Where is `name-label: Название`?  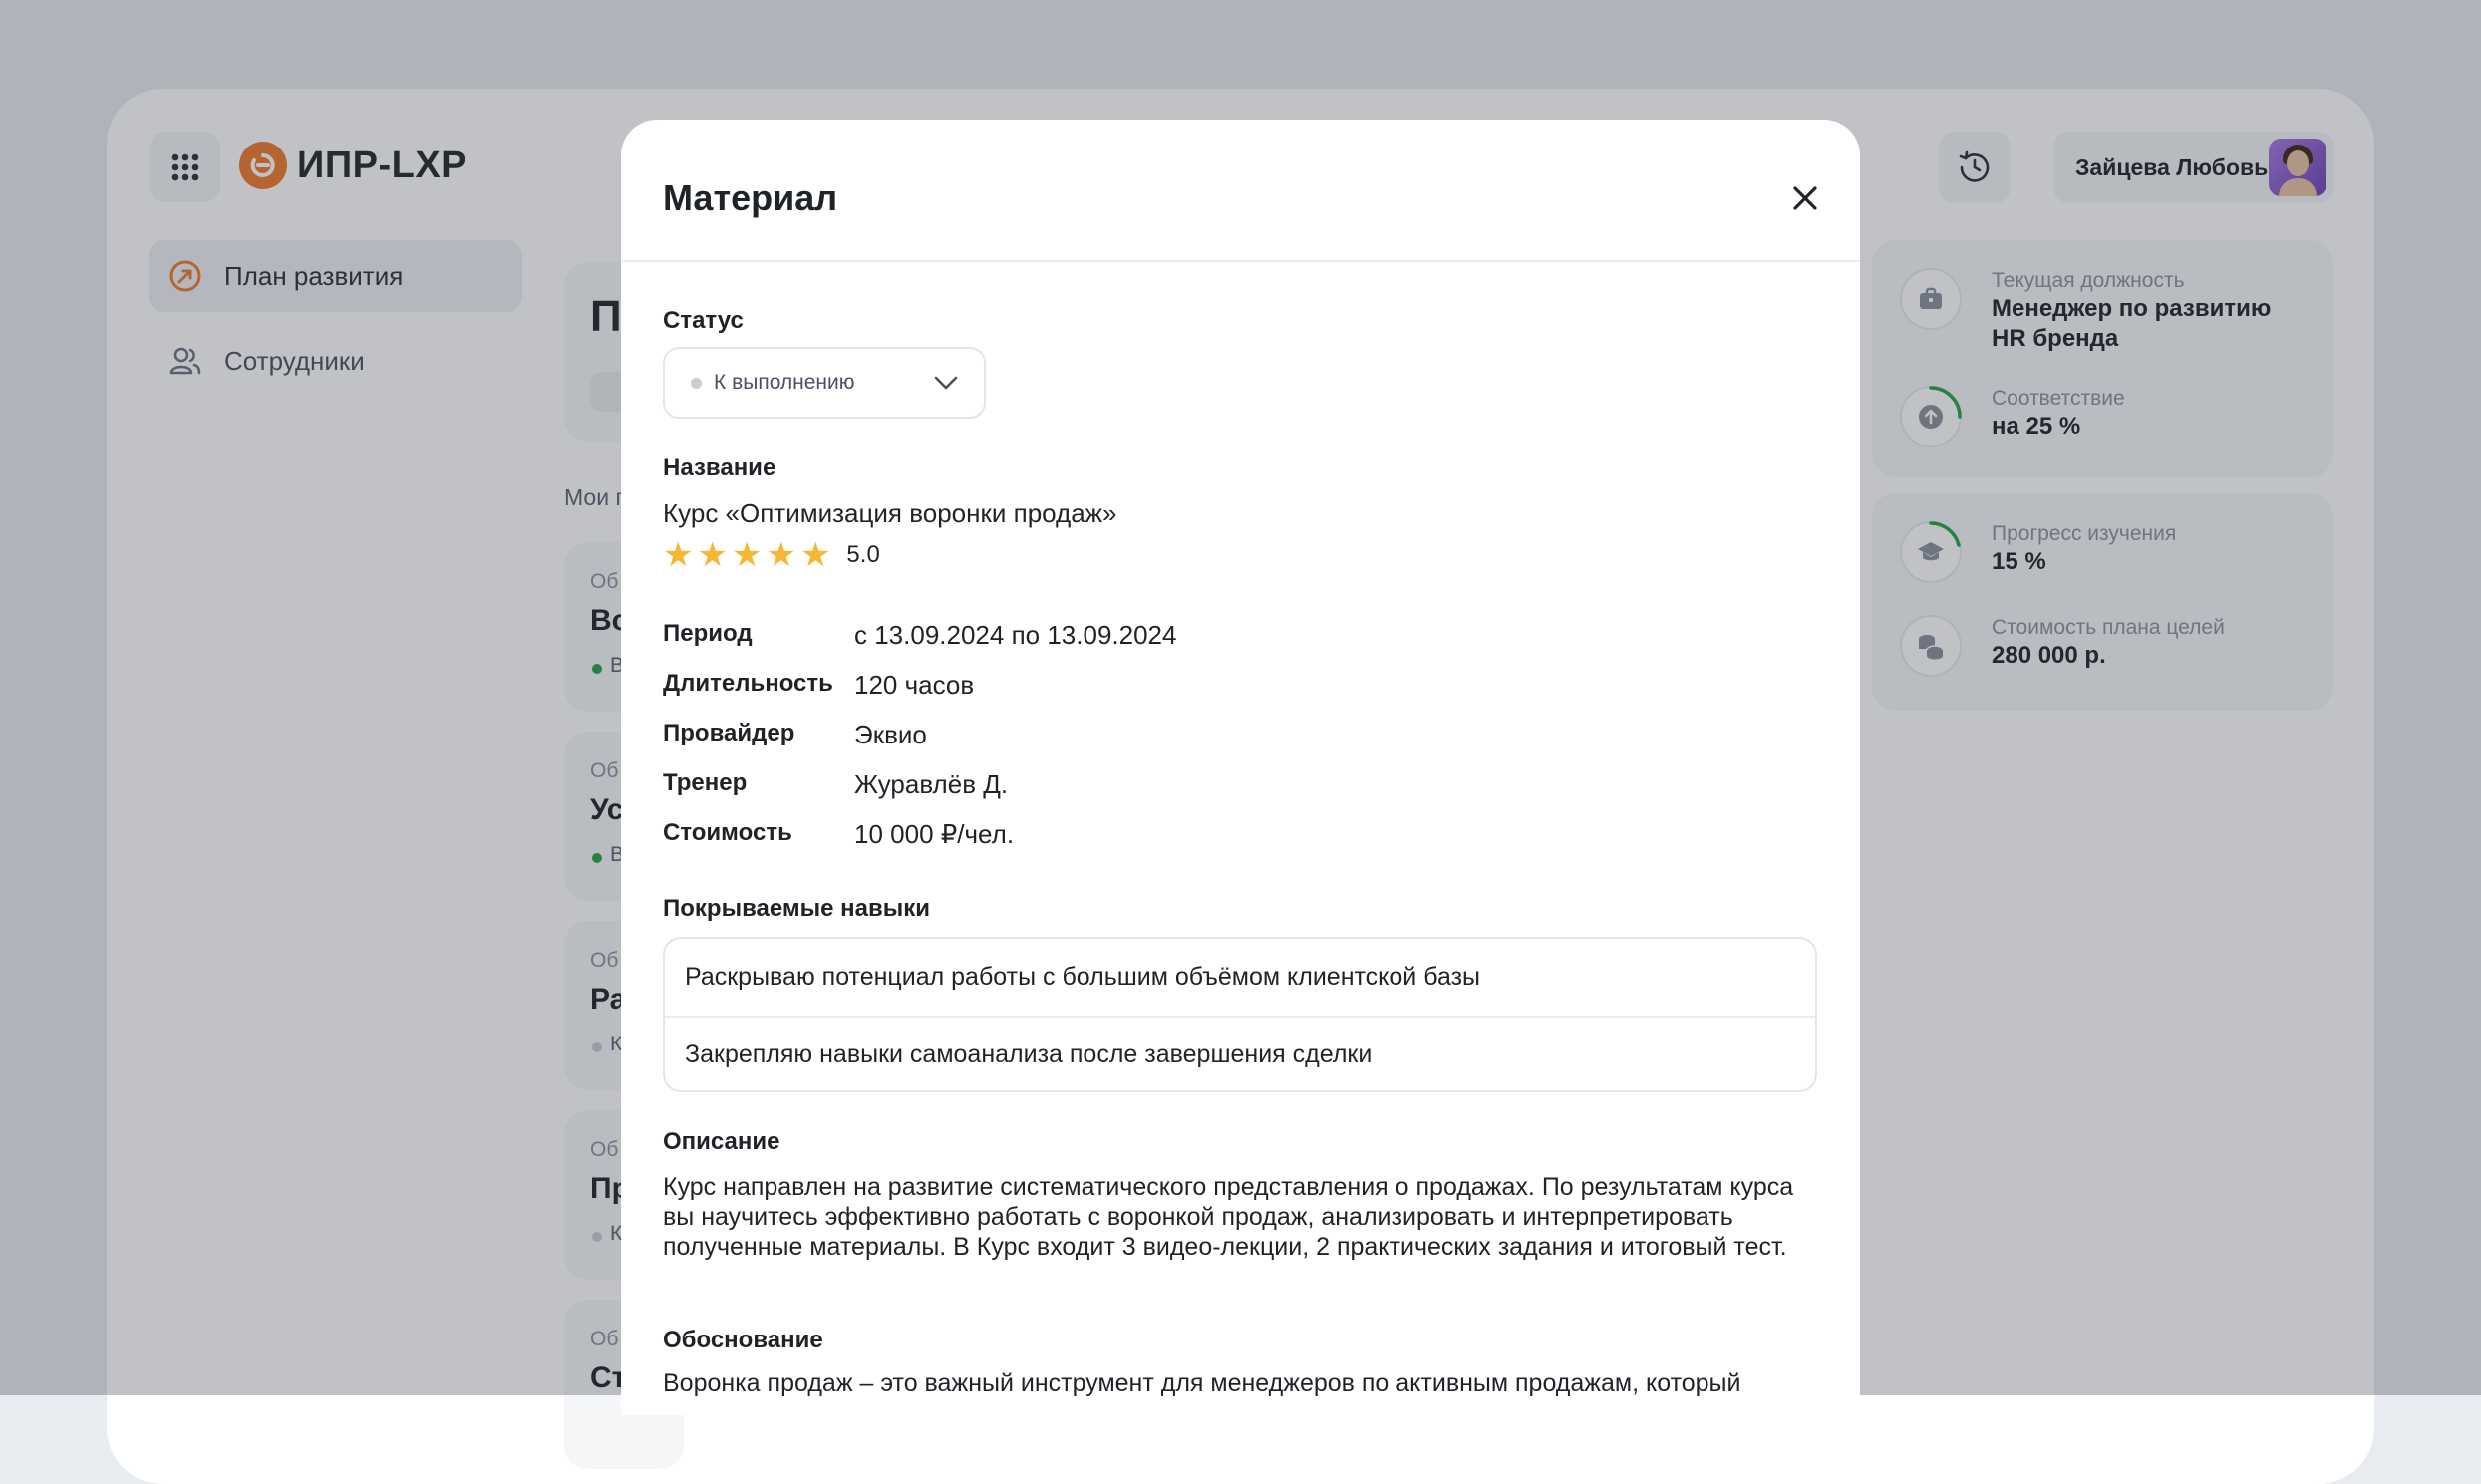
name-label: Название is located at coordinates (719, 467).